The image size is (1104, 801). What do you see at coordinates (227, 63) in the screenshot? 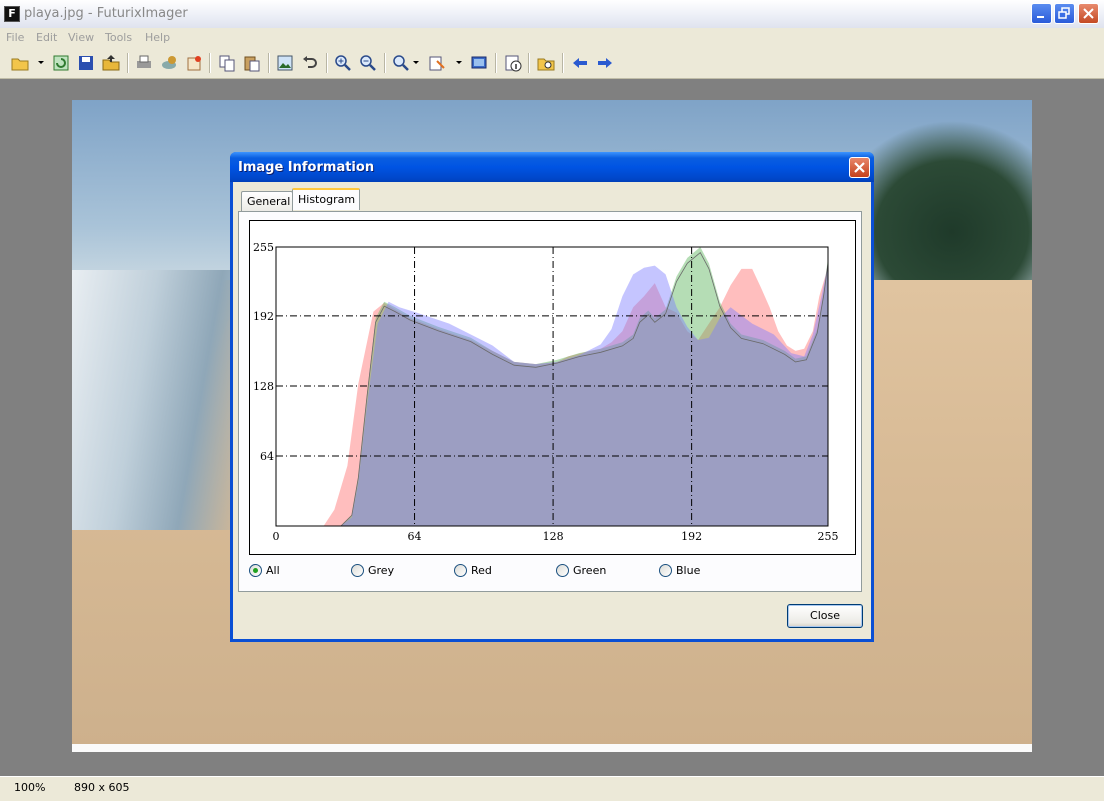
I see `copy-icon` at bounding box center [227, 63].